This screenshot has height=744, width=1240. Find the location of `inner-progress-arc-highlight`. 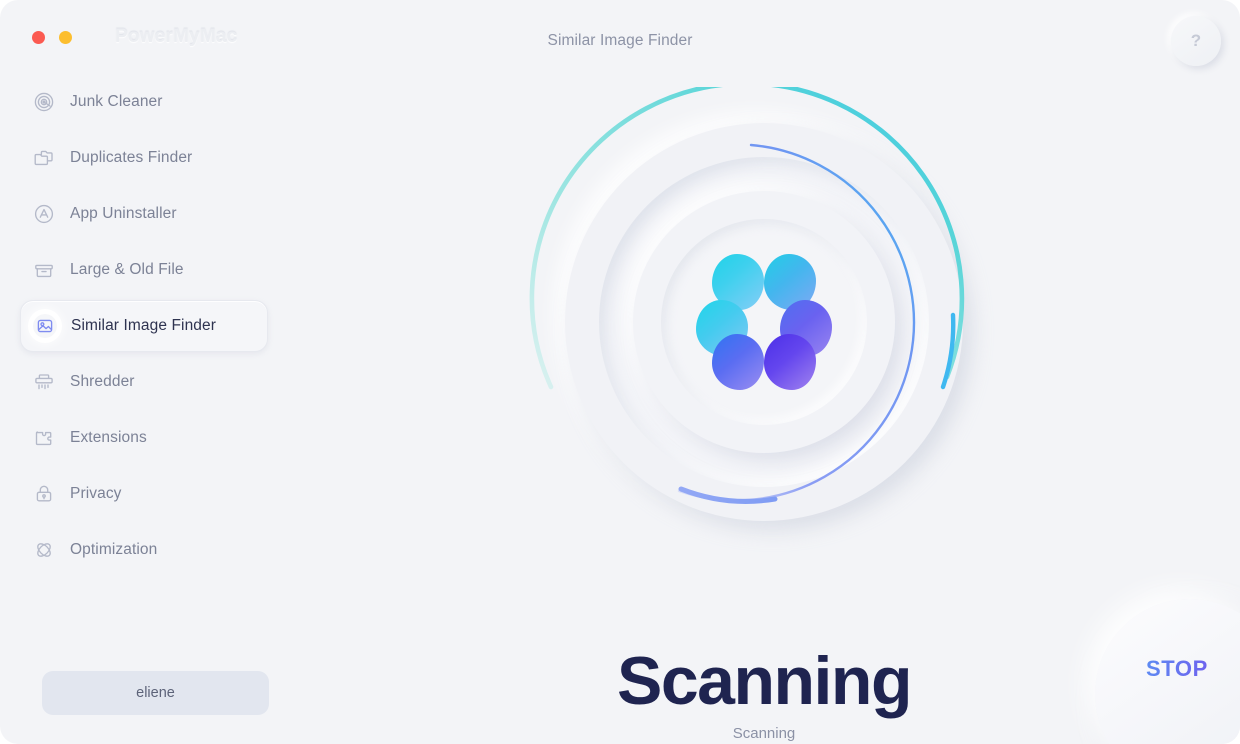

inner-progress-arc-highlight is located at coordinates (728, 495).